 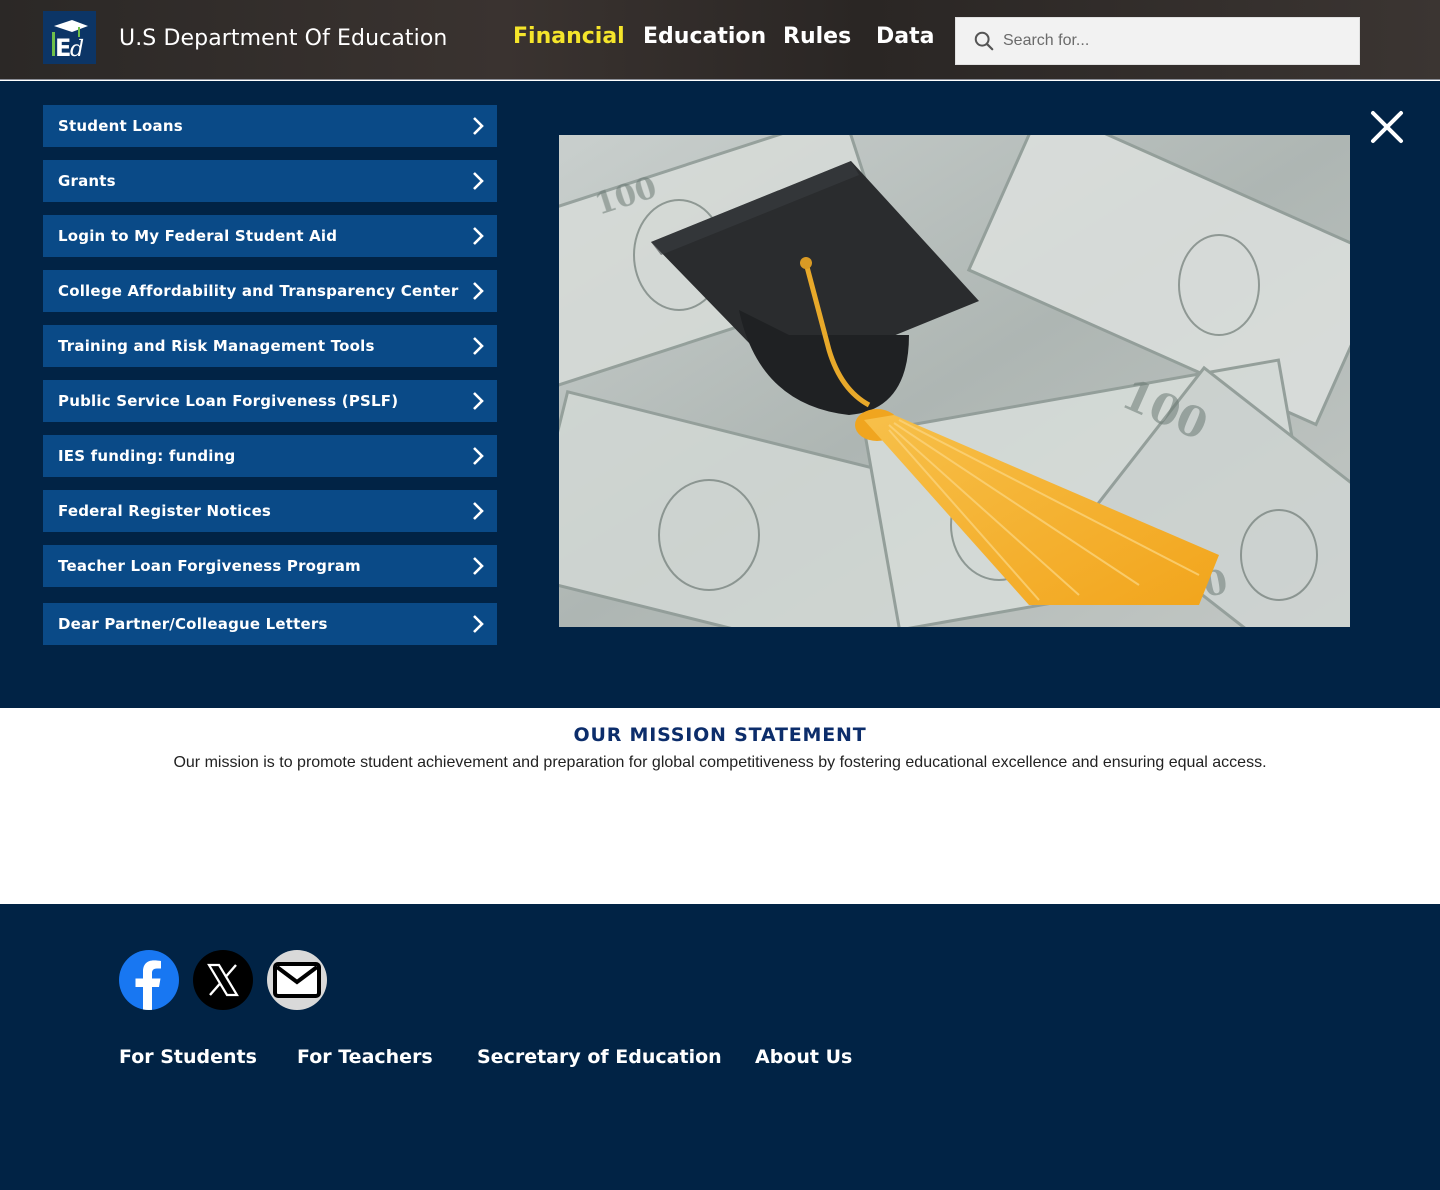 I want to click on menu-item-login-fsa: Login to My Federal Student Aid, so click(x=270, y=236).